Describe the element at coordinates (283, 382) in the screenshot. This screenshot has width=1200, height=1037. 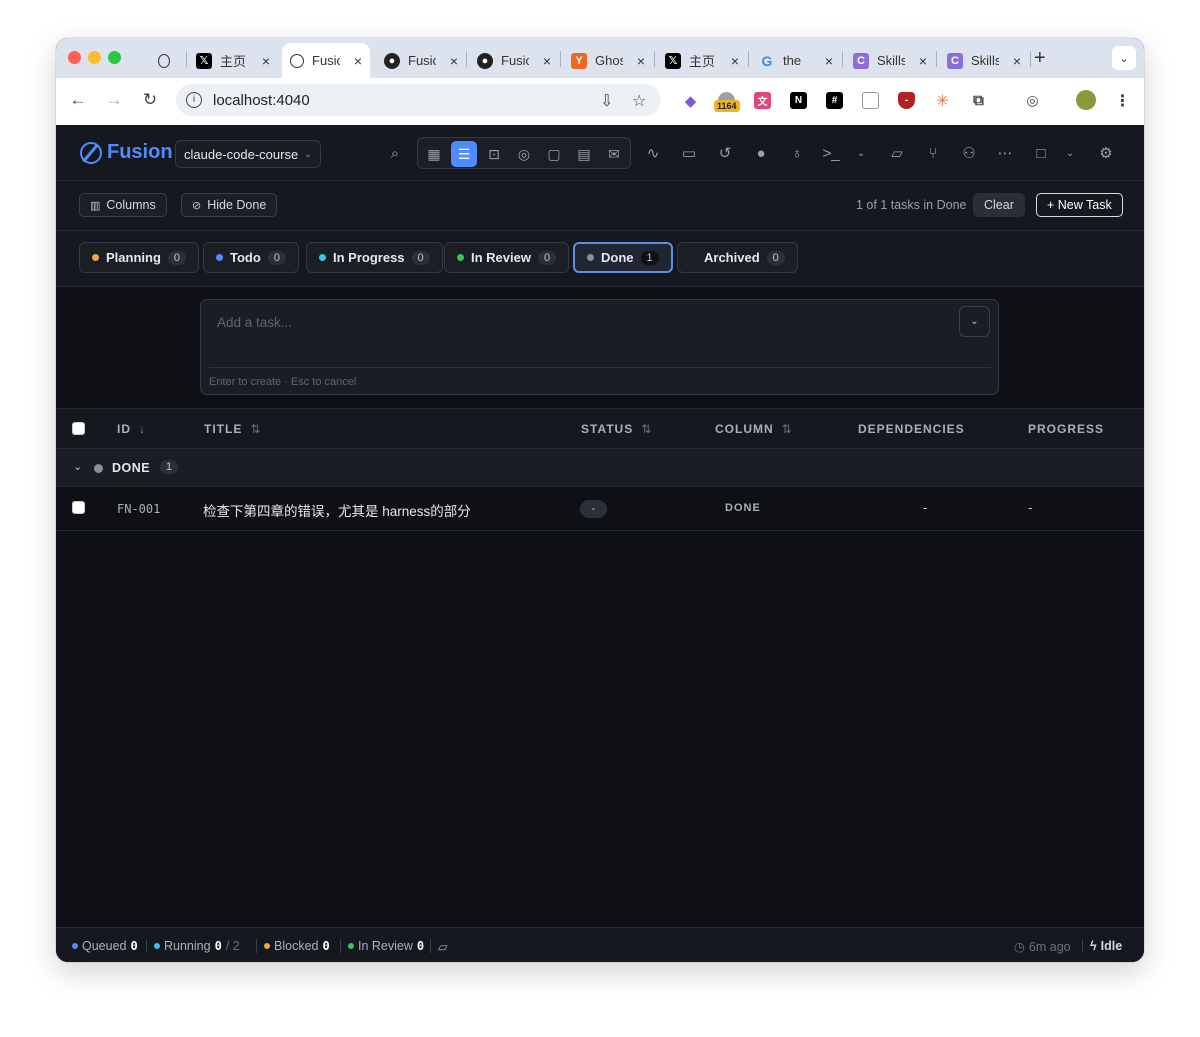
I see `composer-hint: Enter to create · Esc to cancel` at that location.